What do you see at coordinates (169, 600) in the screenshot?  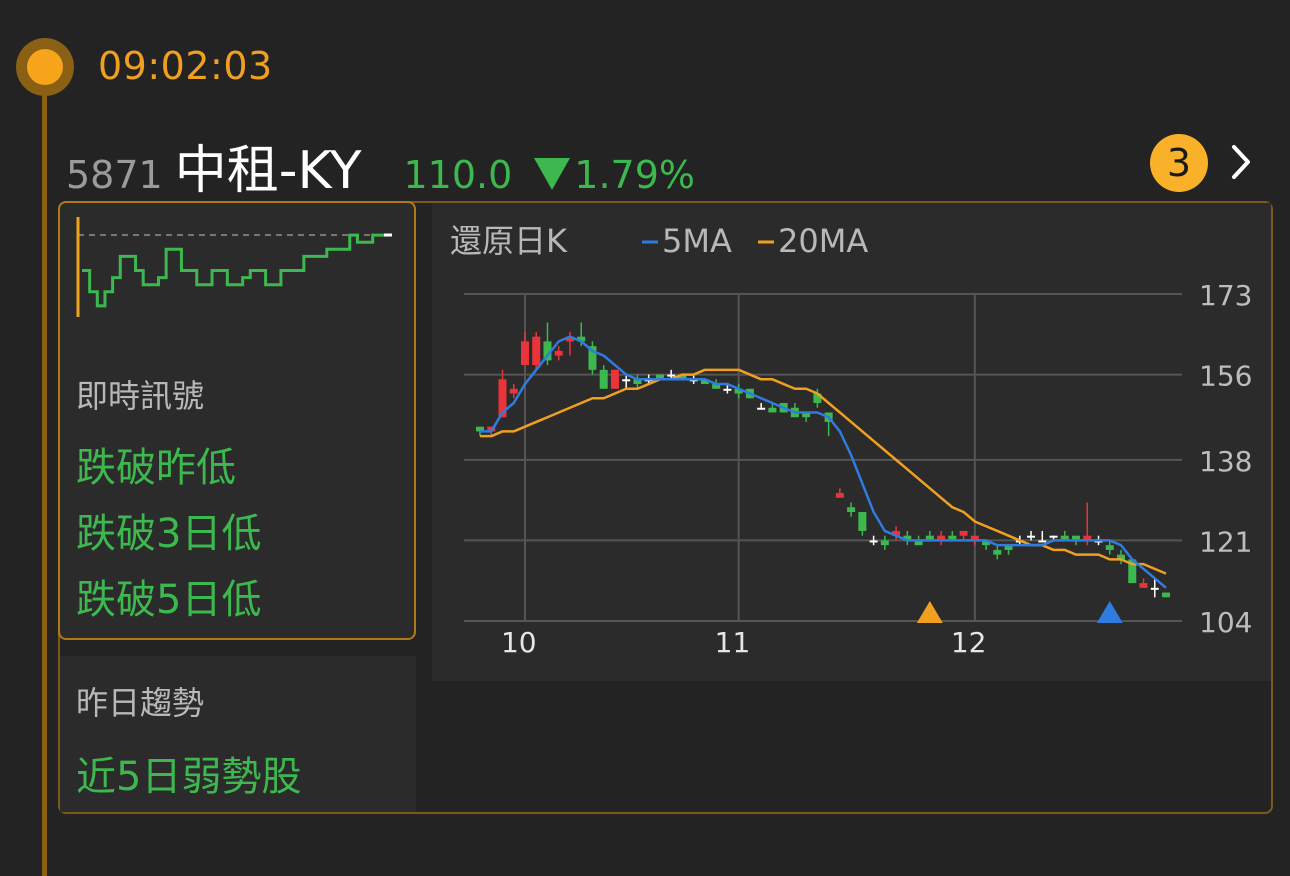 I see `signal-item: 跌破5日低` at bounding box center [169, 600].